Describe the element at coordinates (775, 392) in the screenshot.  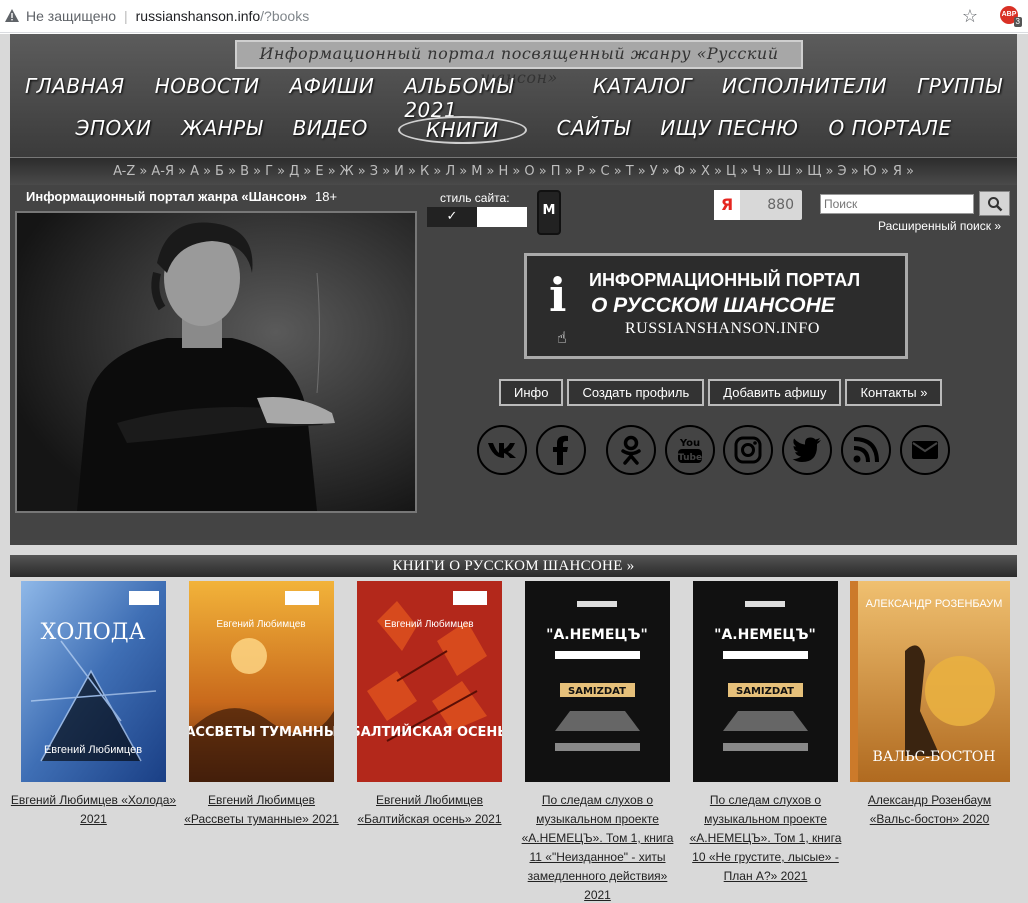
I see `add-poster-button: Добавить афишу` at that location.